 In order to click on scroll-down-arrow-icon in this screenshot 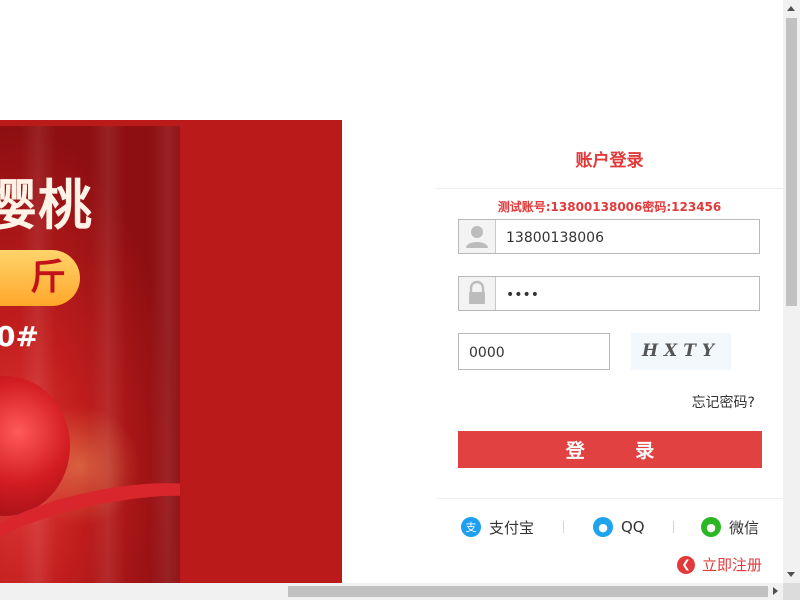, I will do `click(791, 574)`.